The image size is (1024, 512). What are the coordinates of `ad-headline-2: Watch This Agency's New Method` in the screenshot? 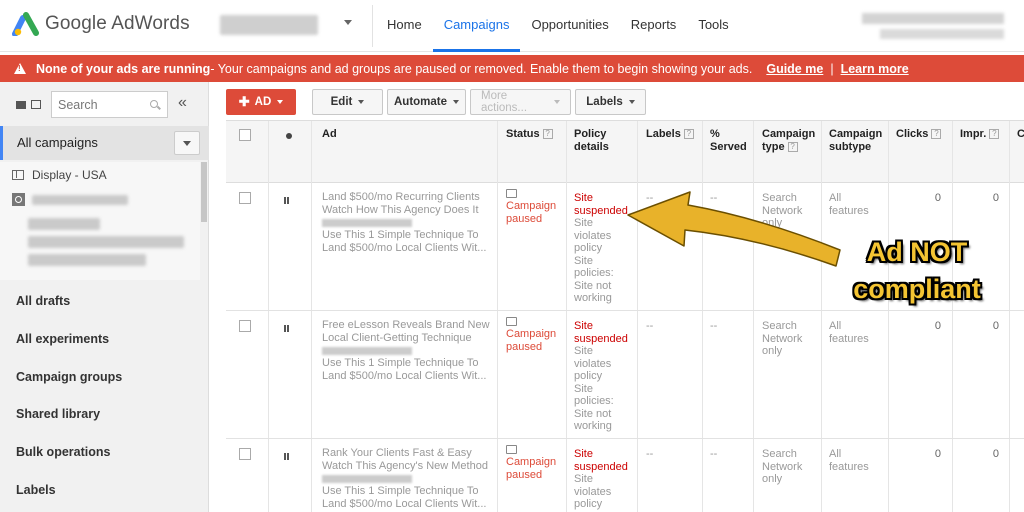 It's located at (405, 465).